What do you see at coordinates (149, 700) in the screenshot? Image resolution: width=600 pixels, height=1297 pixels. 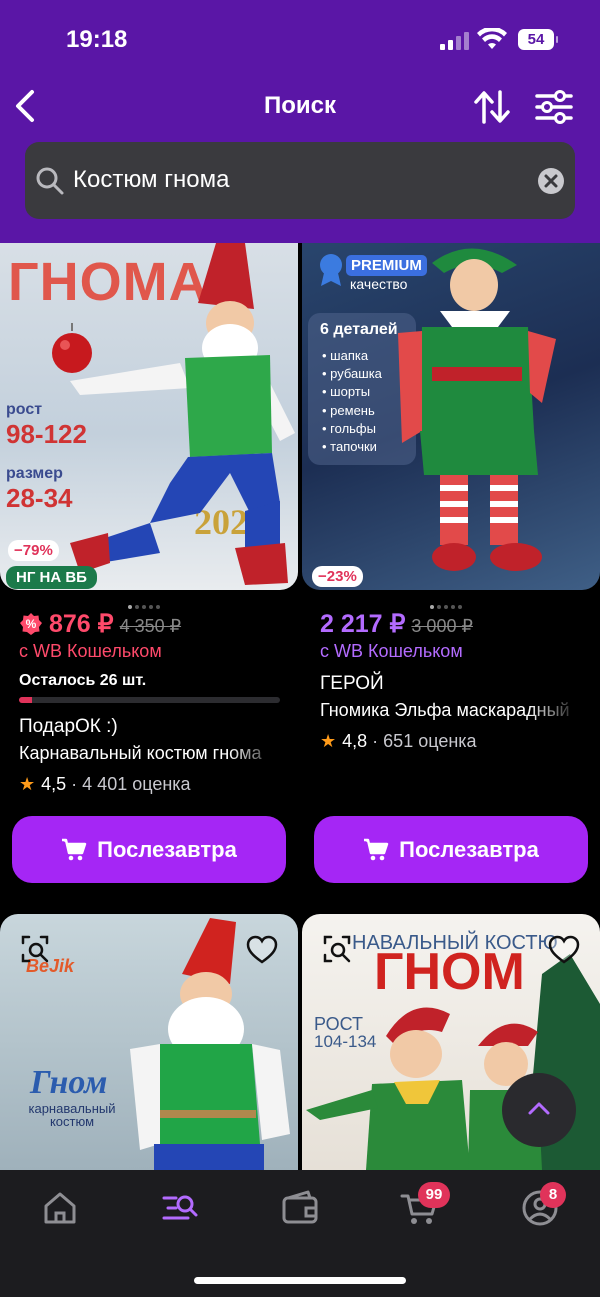 I see `stock-bar` at bounding box center [149, 700].